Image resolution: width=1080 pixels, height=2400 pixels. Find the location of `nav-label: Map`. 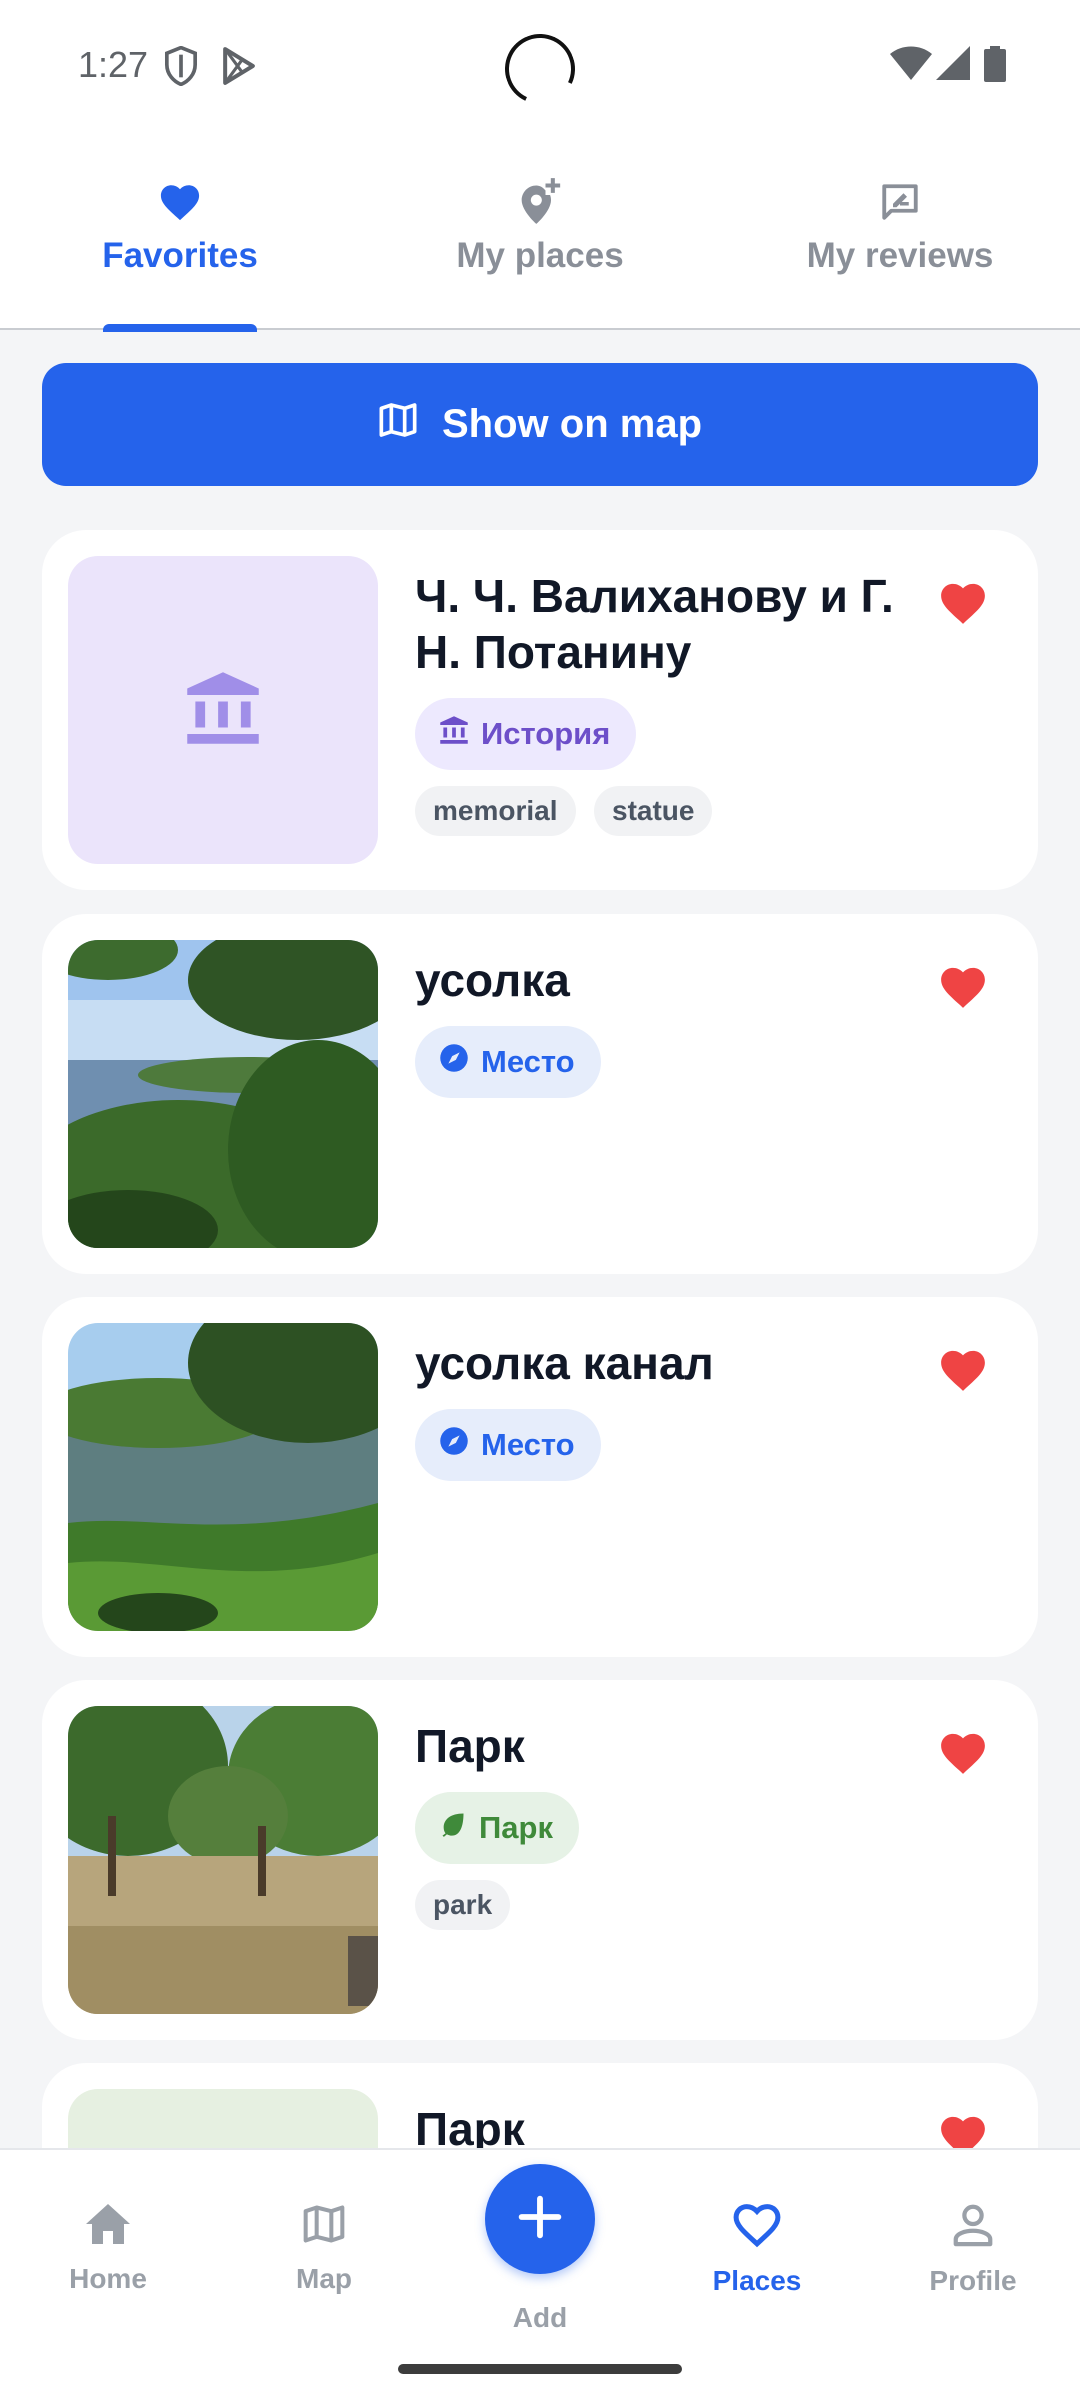

nav-label: Map is located at coordinates (324, 2278).